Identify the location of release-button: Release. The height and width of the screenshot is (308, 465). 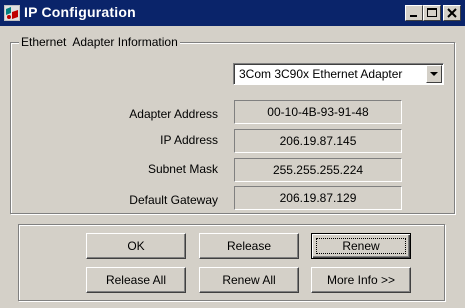
(249, 246).